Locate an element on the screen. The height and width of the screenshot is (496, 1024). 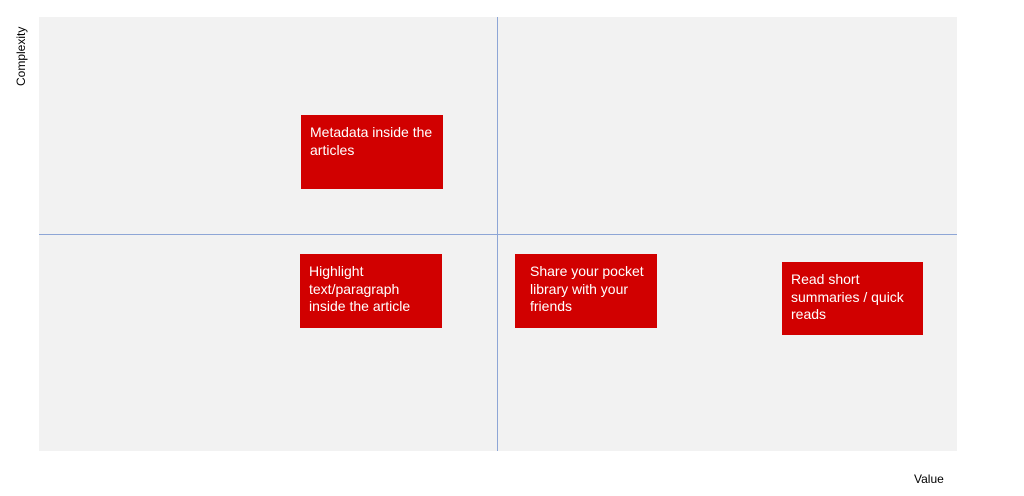
card-short-summaries: Read short summaries / quick reads is located at coordinates (852, 298).